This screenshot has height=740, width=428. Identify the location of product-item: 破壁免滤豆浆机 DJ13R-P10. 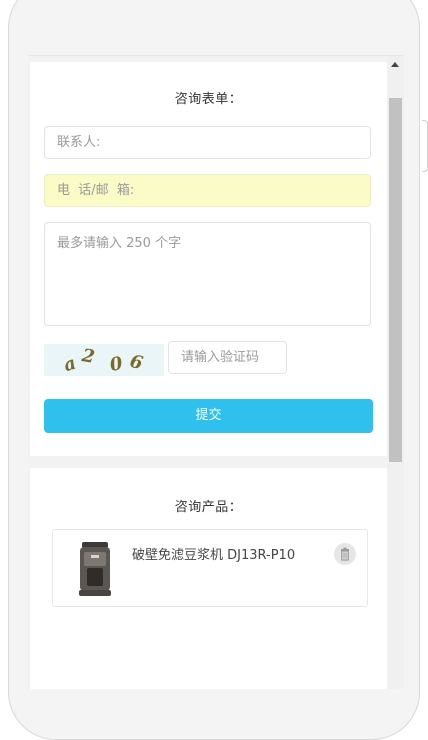
(210, 568).